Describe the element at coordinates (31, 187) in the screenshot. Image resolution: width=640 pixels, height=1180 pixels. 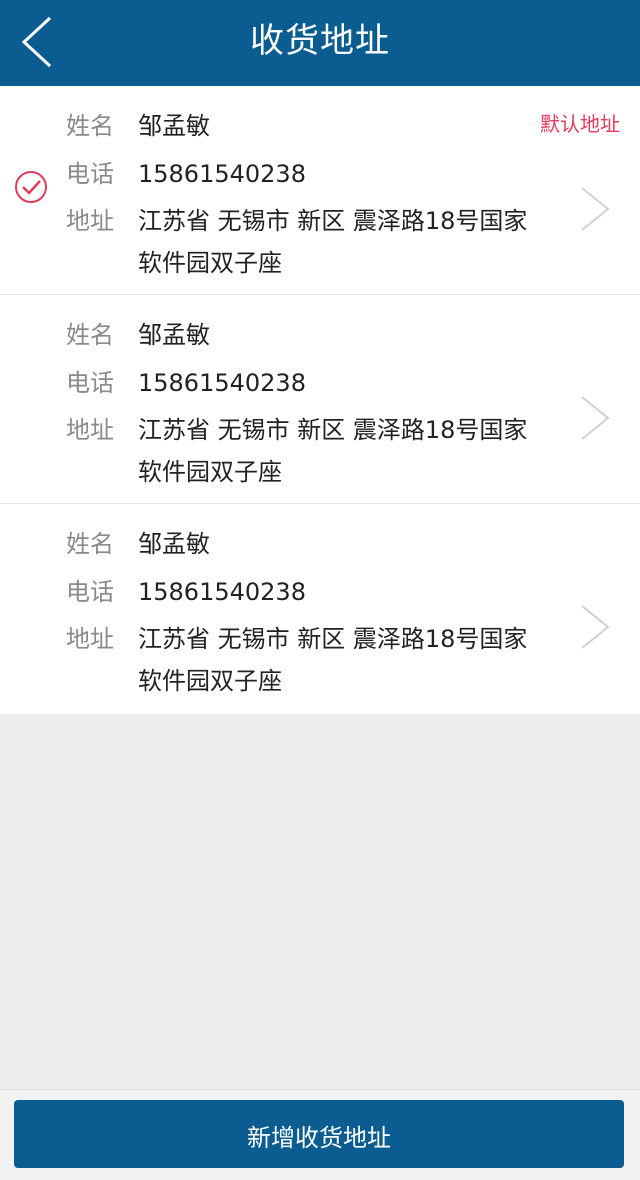
I see `check-circle-icon` at that location.